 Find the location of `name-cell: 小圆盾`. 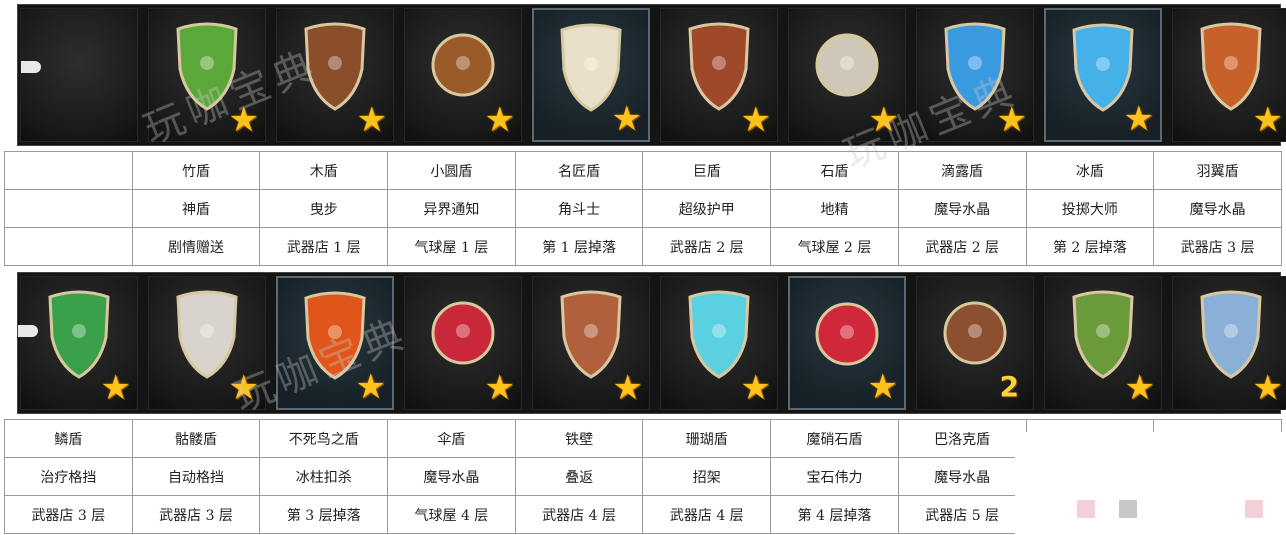

name-cell: 小圆盾 is located at coordinates (451, 170).